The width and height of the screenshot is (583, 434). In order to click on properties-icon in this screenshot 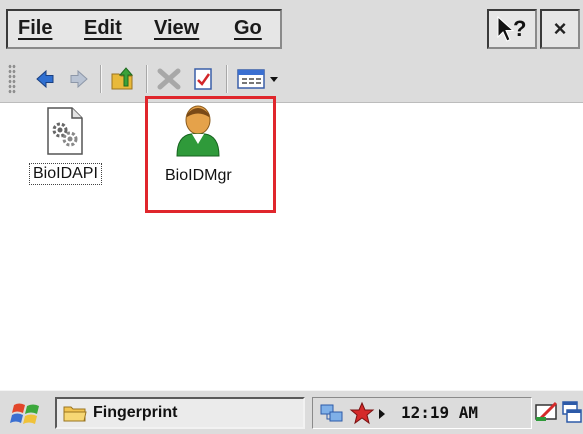, I will do `click(203, 79)`.